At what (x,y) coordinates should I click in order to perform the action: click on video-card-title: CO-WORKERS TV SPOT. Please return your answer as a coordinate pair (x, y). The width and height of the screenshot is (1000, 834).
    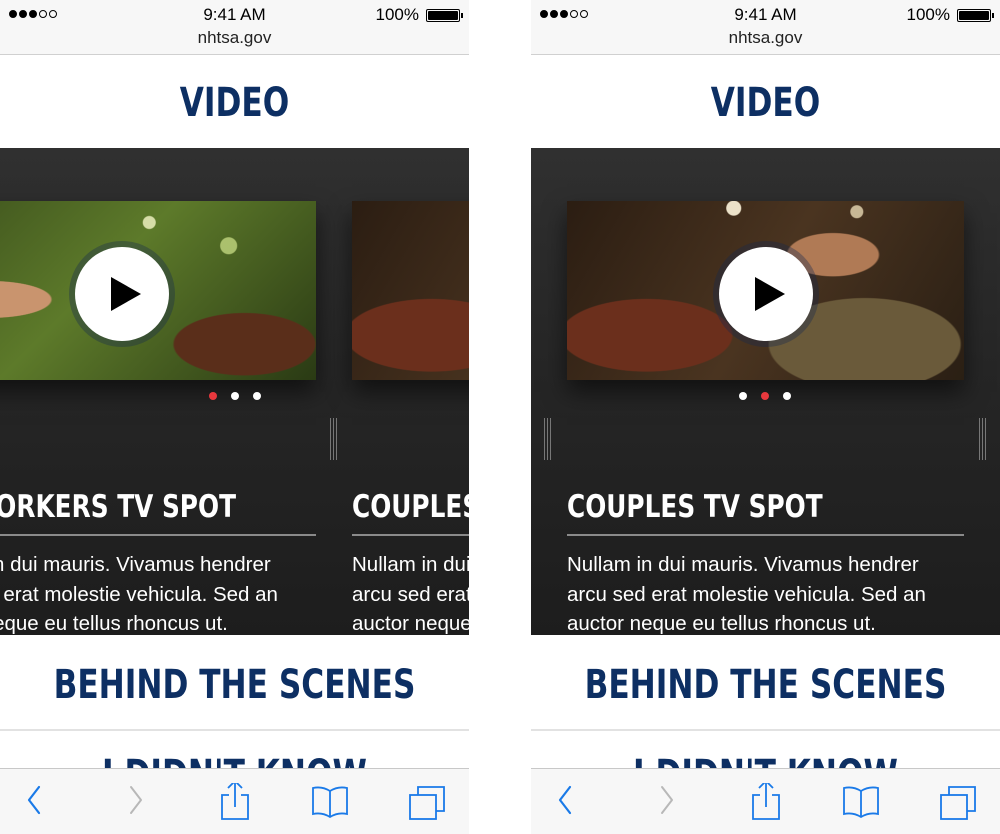
    Looking at the image, I should click on (118, 507).